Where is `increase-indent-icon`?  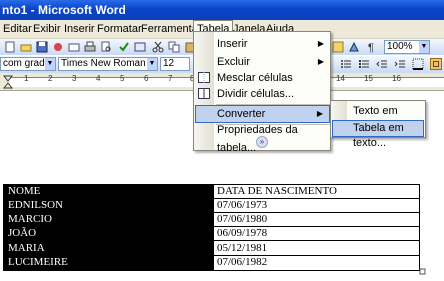 increase-indent-icon is located at coordinates (400, 64).